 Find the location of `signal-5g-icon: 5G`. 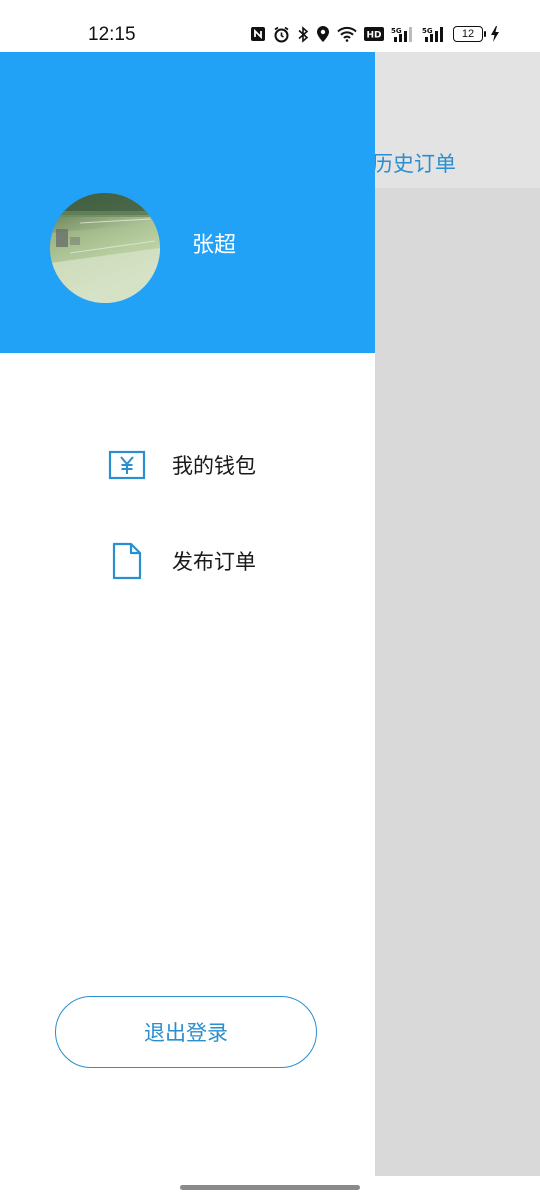

signal-5g-icon: 5G is located at coordinates (403, 34).